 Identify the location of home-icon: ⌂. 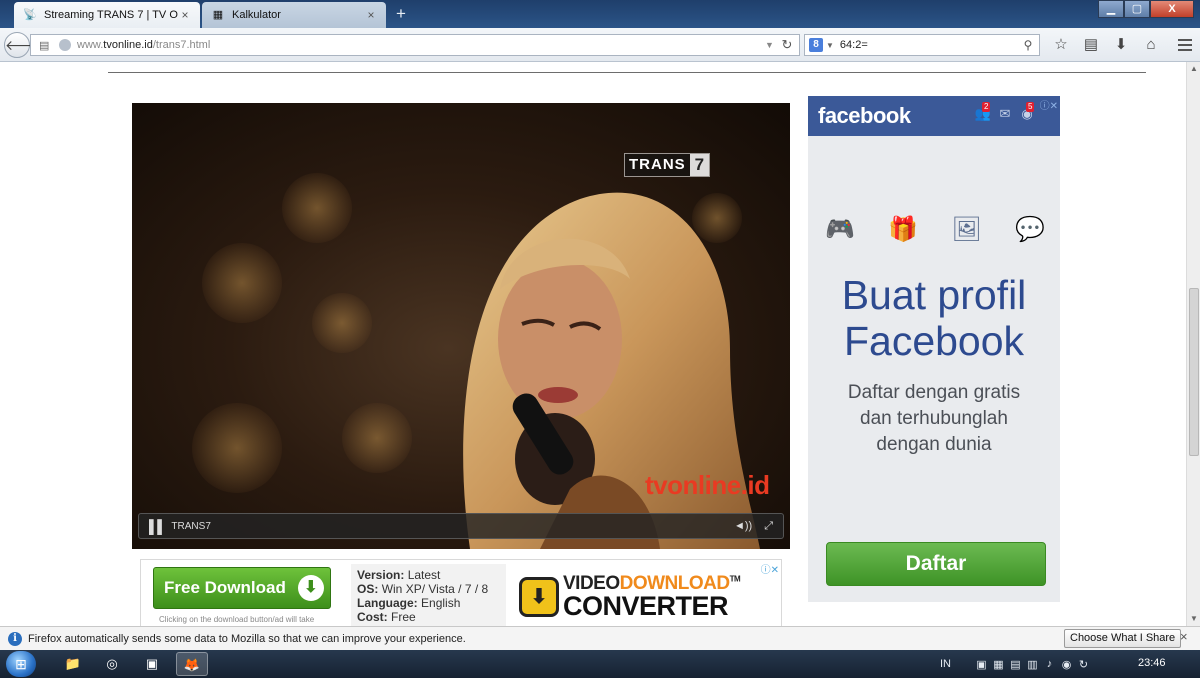
(1151, 45).